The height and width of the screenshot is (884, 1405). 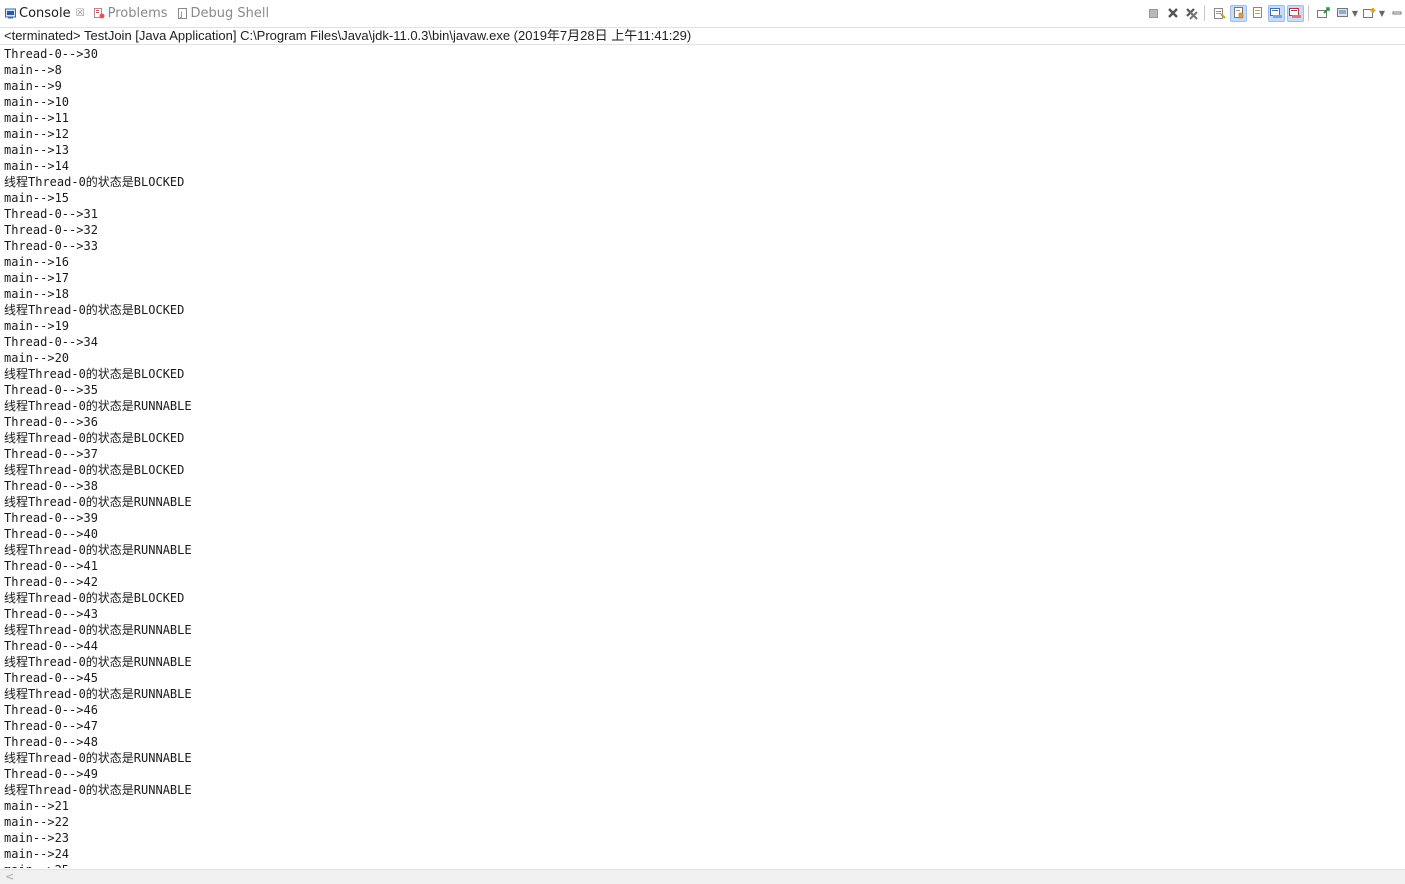 What do you see at coordinates (51, 582) in the screenshot?
I see `console-line: Thread-0-->42` at bounding box center [51, 582].